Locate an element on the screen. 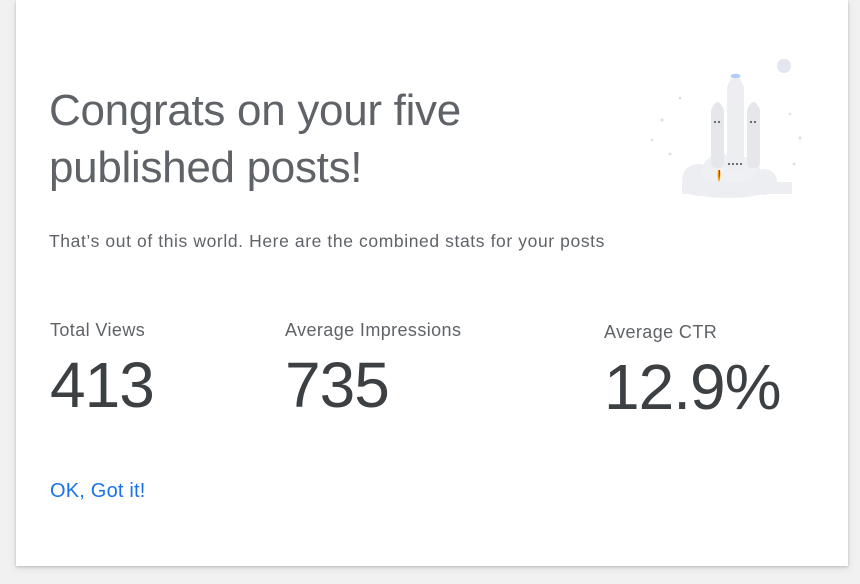 The width and height of the screenshot is (860, 584). stat-label: Total Views is located at coordinates (98, 330).